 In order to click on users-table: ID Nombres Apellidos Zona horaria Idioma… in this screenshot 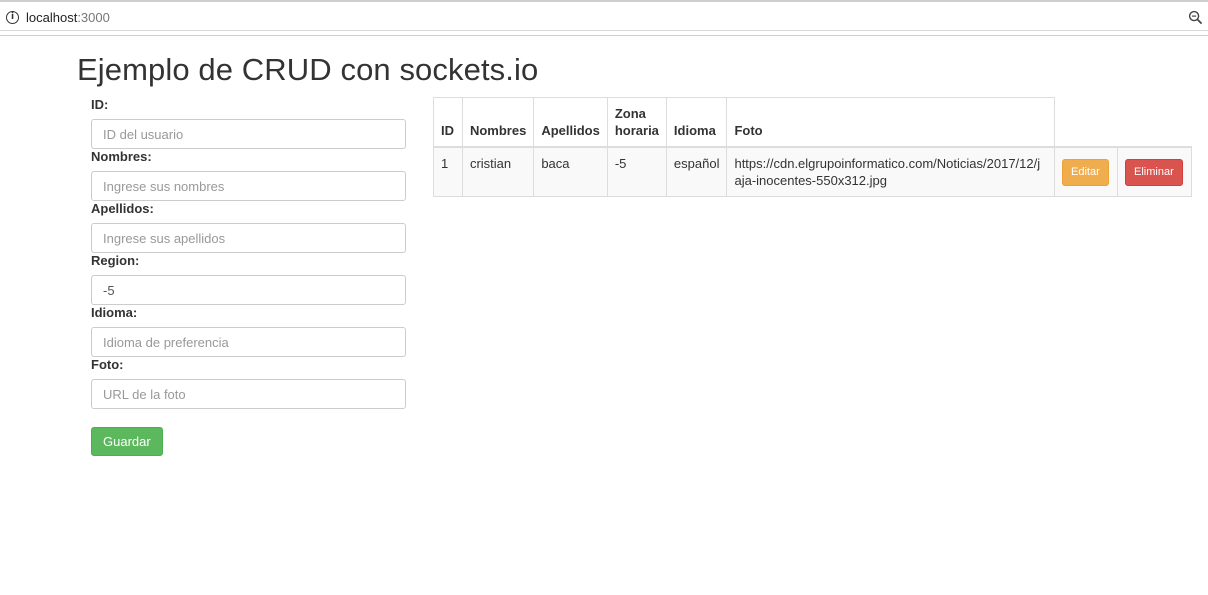, I will do `click(812, 147)`.